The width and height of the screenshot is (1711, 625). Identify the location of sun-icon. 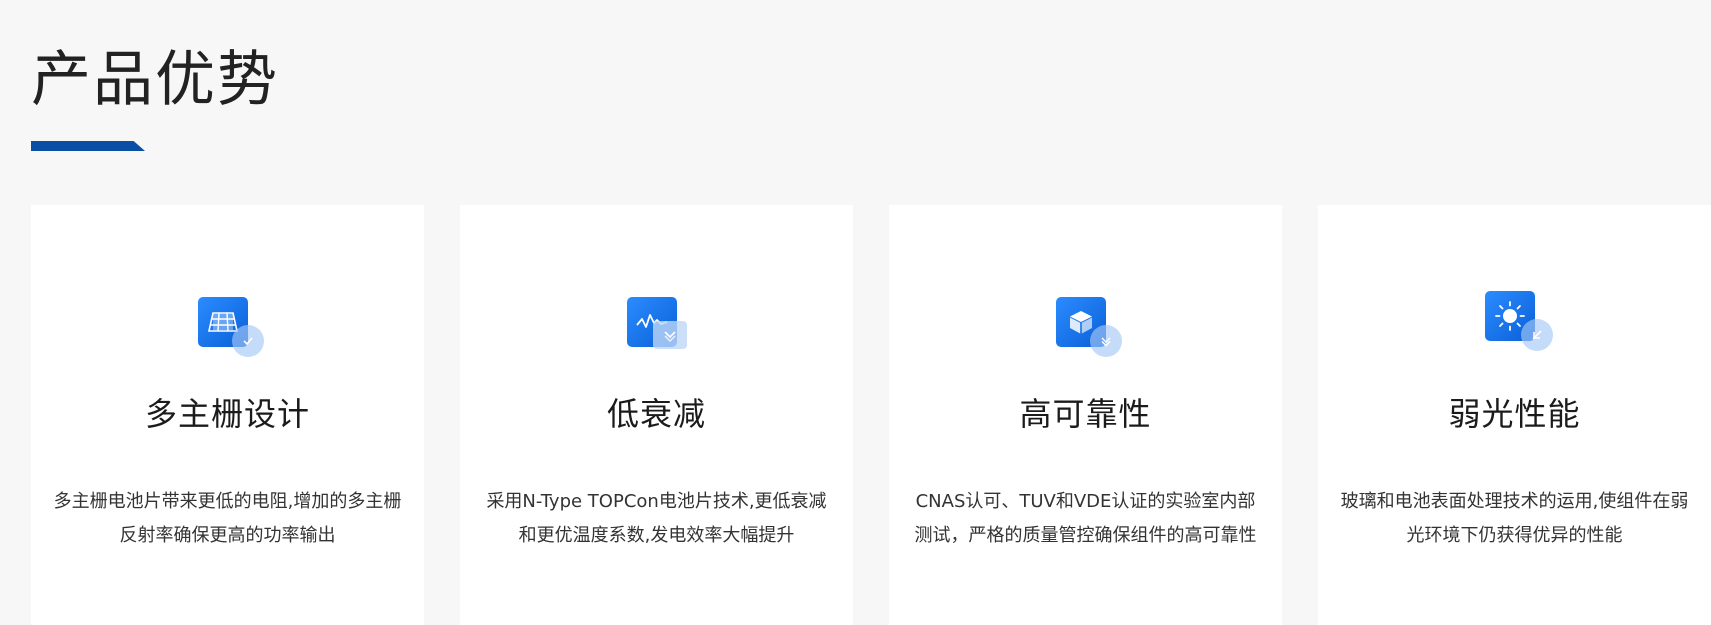
(1516, 321).